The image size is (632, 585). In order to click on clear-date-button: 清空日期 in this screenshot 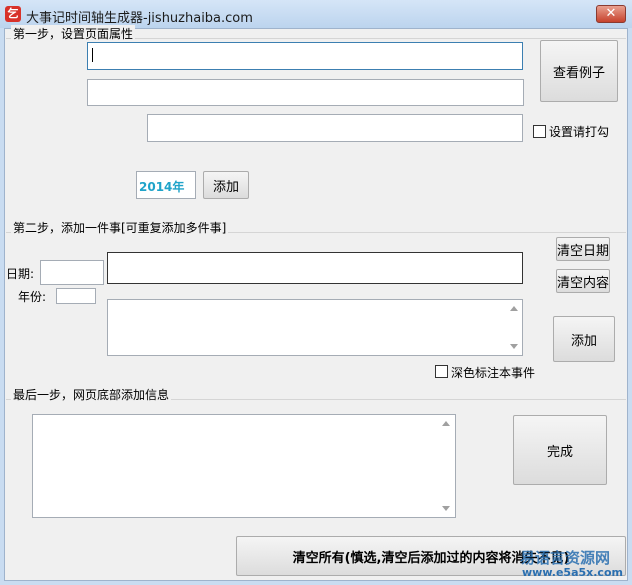, I will do `click(583, 249)`.